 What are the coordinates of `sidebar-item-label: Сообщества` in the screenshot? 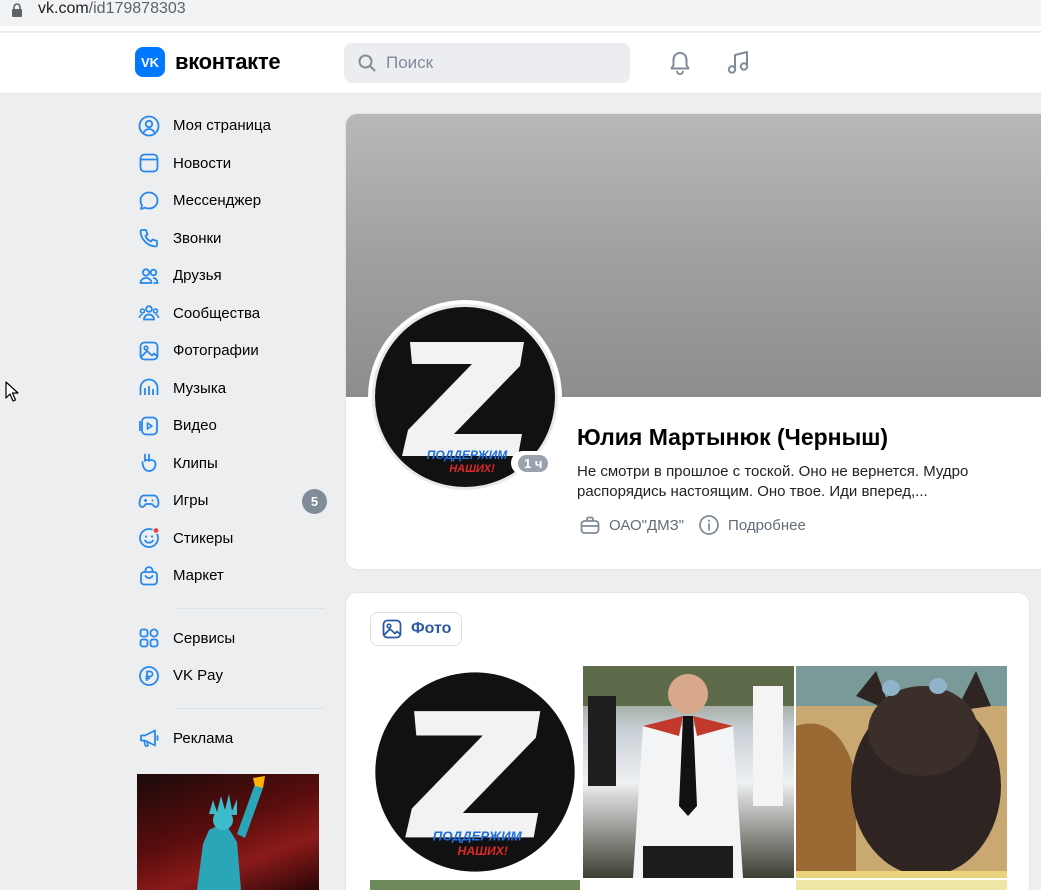 It's located at (217, 313).